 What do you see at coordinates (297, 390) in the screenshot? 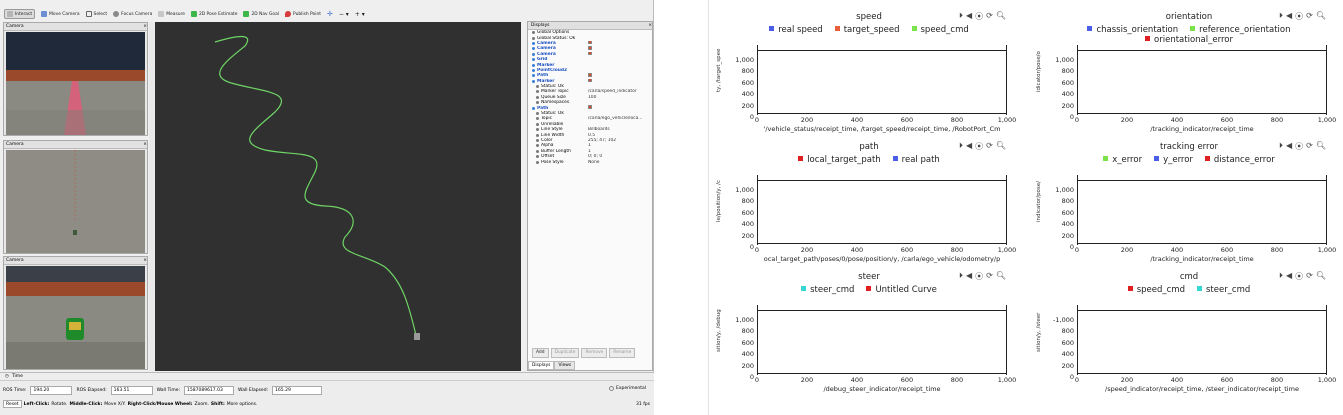
I see `wall-elapsed-field: 165.29` at bounding box center [297, 390].